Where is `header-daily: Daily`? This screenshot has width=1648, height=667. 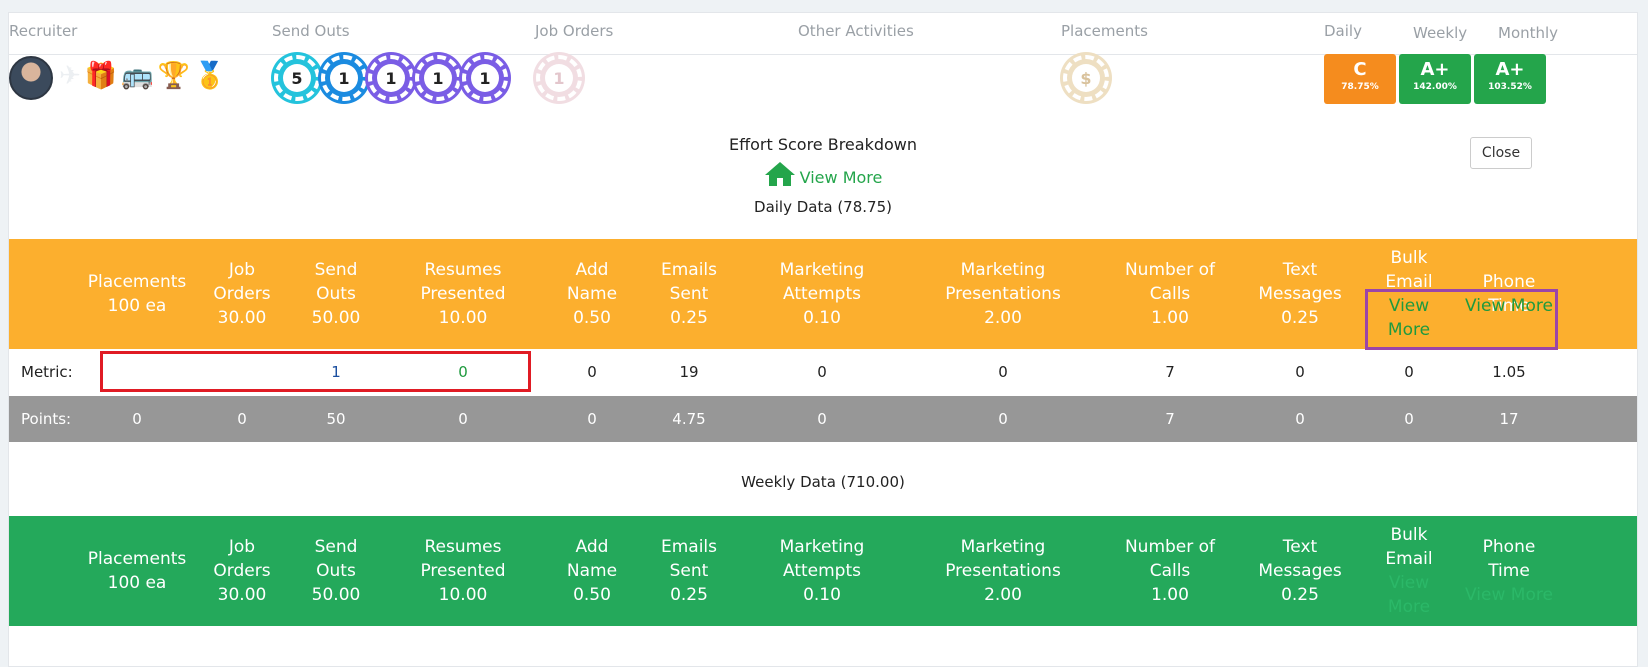 header-daily: Daily is located at coordinates (1343, 31).